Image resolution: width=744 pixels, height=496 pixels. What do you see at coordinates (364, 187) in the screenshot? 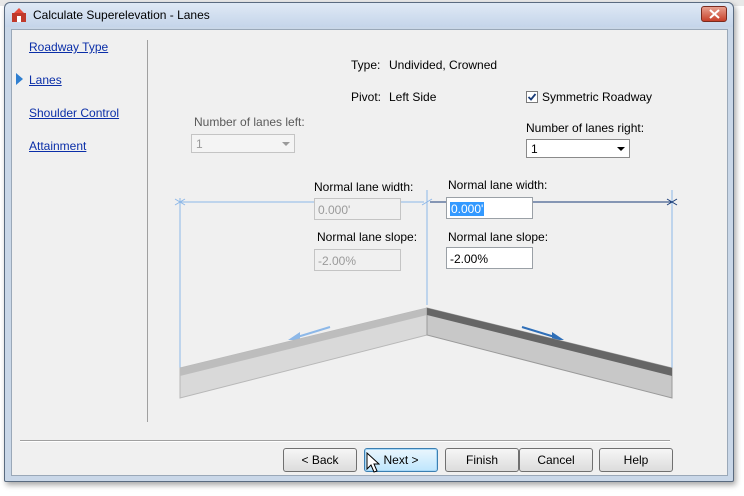
I see `left-lane-width-label: Normal lane width:` at bounding box center [364, 187].